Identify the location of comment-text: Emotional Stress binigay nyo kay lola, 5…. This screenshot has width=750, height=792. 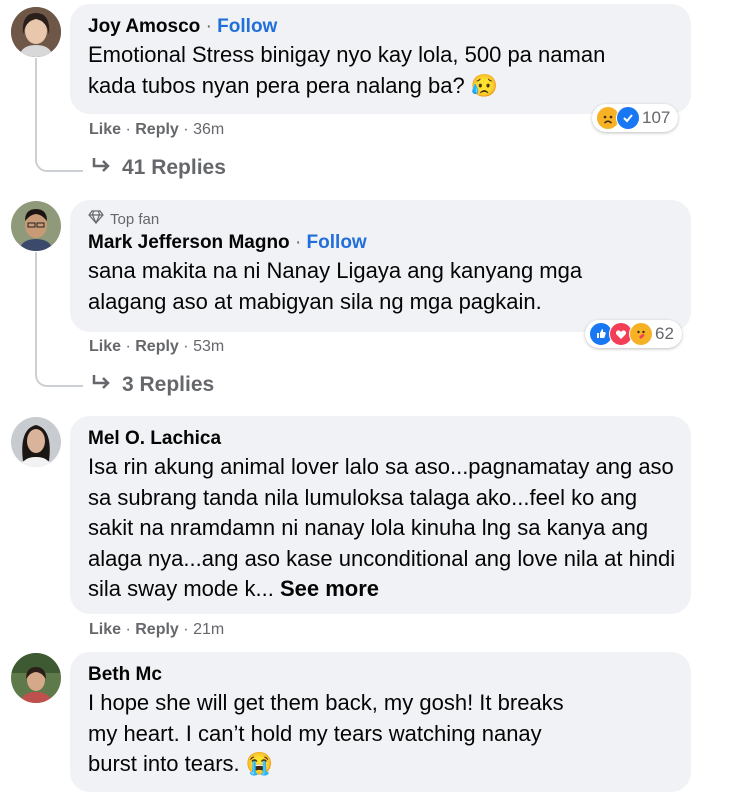
(347, 70).